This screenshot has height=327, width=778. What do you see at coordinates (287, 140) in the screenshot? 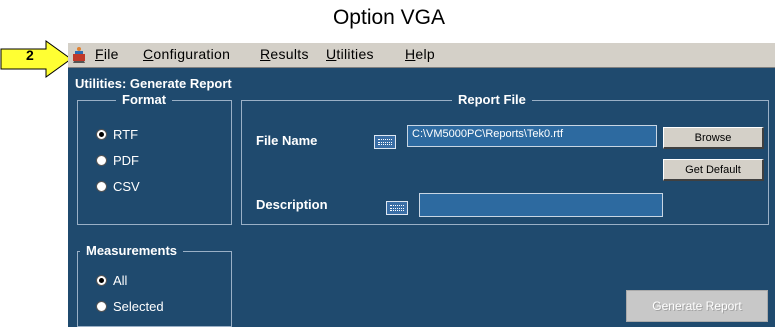
I see `file-name-label: File Name` at bounding box center [287, 140].